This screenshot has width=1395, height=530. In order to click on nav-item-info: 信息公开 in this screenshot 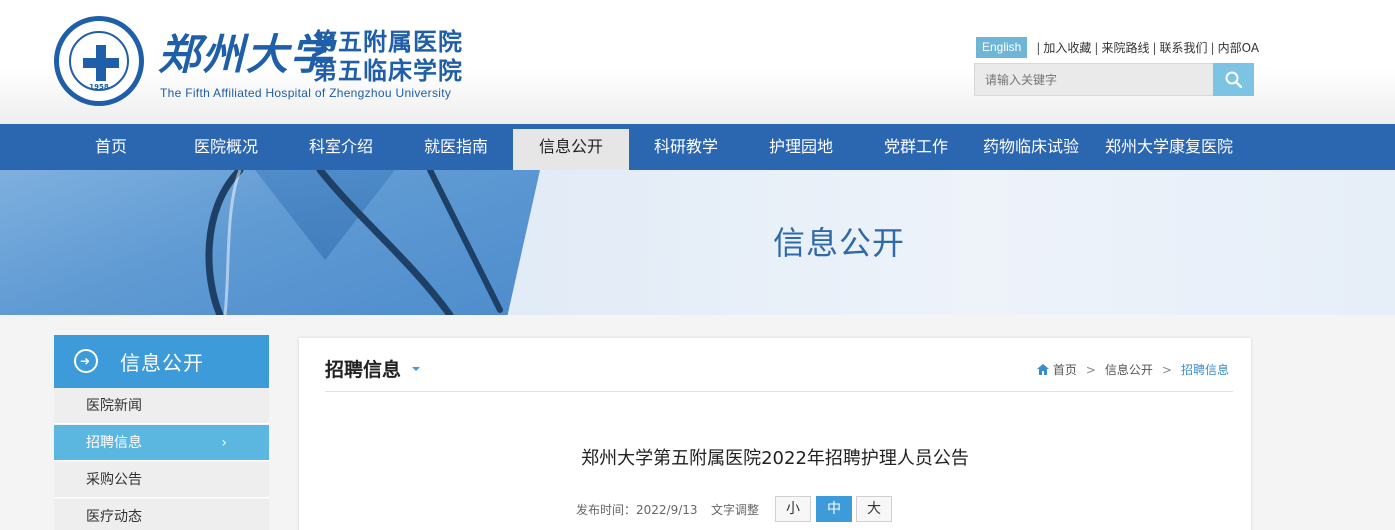, I will do `click(571, 149)`.